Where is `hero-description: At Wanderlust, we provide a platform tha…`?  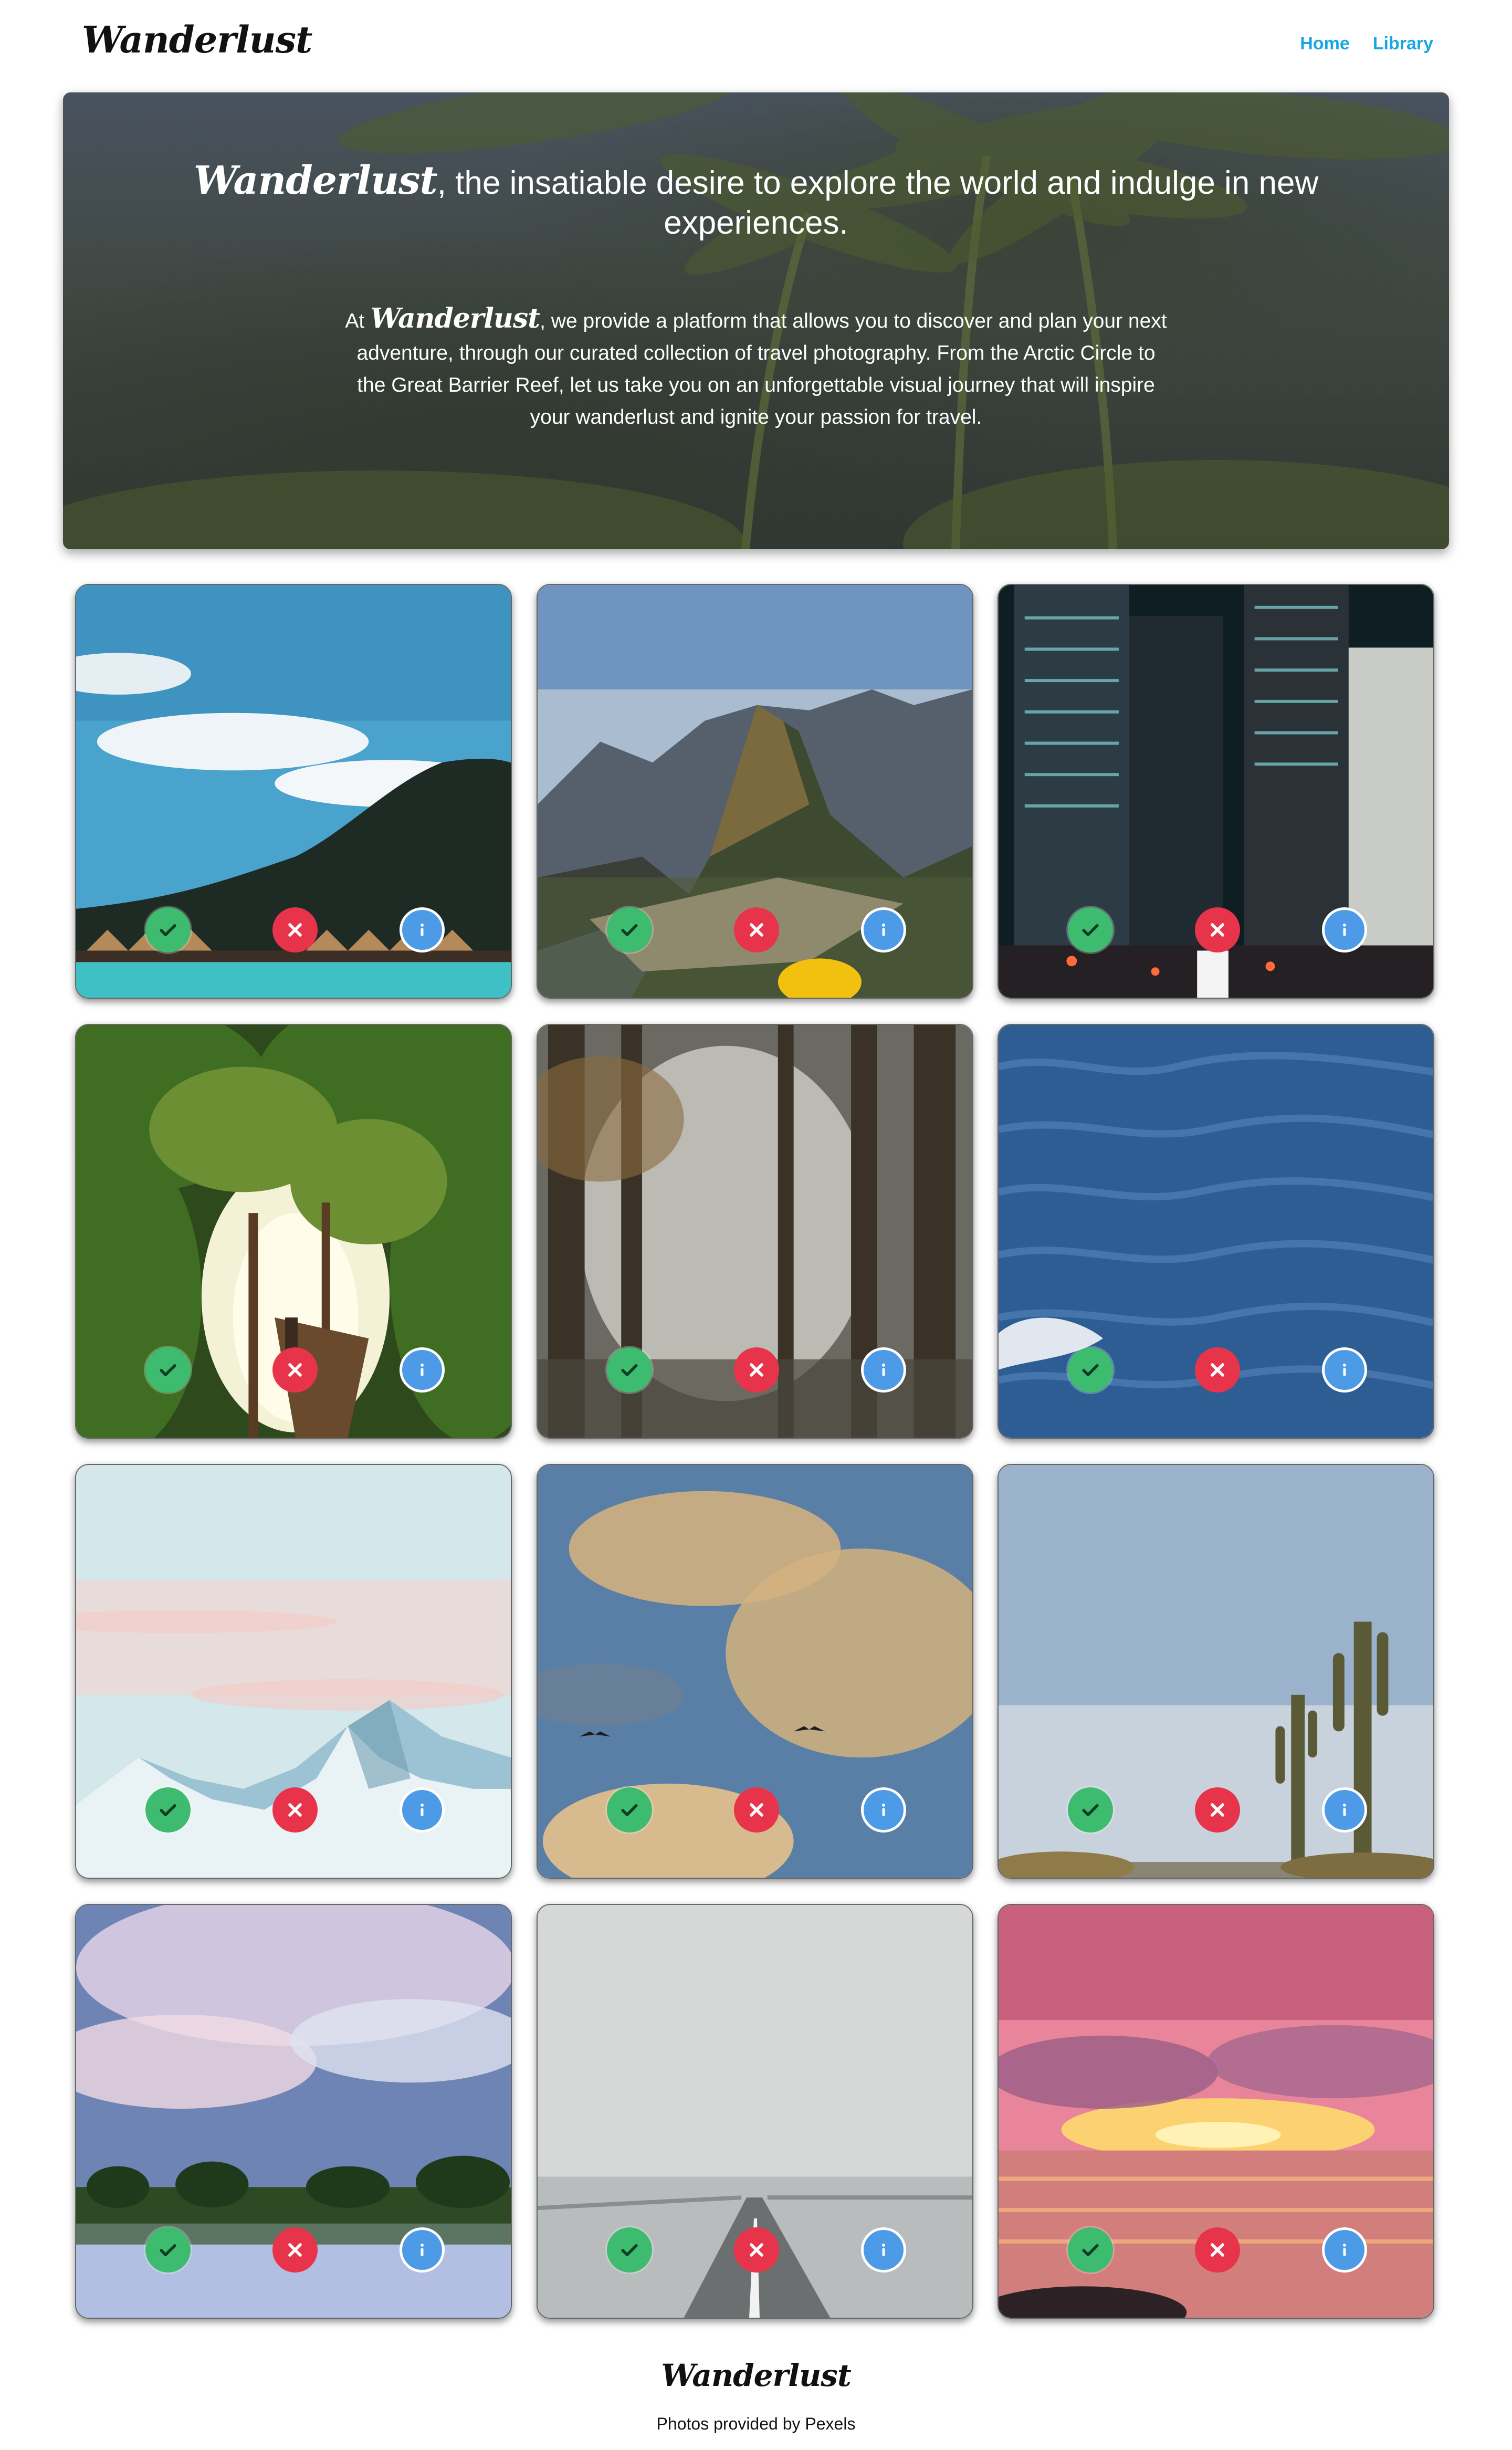 hero-description: At Wanderlust, we provide a platform tha… is located at coordinates (756, 367).